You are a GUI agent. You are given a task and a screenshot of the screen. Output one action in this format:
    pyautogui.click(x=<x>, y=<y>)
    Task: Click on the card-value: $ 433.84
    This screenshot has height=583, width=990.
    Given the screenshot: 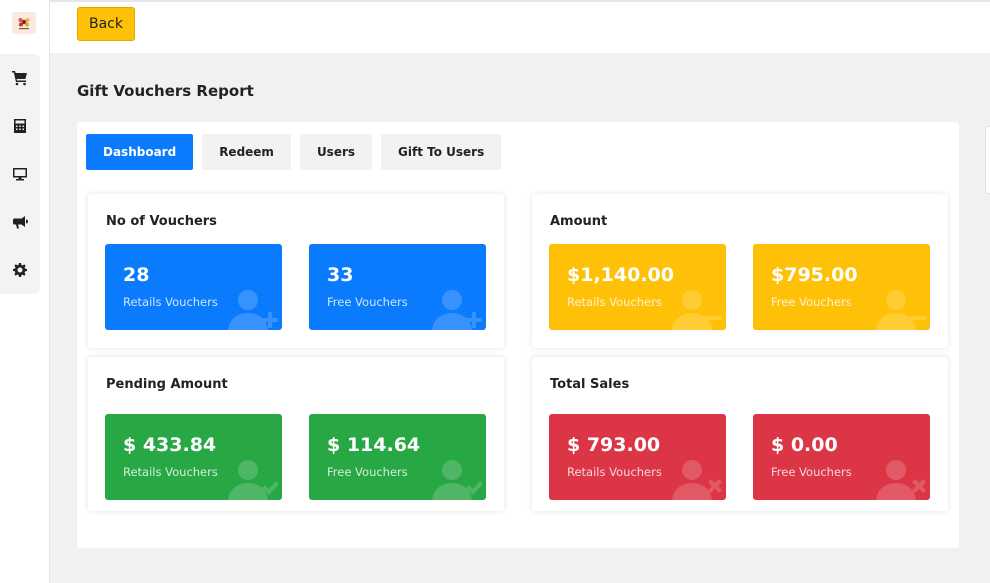 What is the action you would take?
    pyautogui.click(x=170, y=445)
    